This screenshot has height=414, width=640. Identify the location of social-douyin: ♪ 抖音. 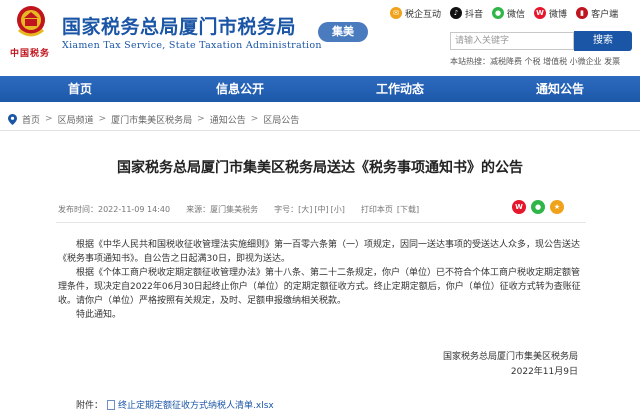
(466, 13).